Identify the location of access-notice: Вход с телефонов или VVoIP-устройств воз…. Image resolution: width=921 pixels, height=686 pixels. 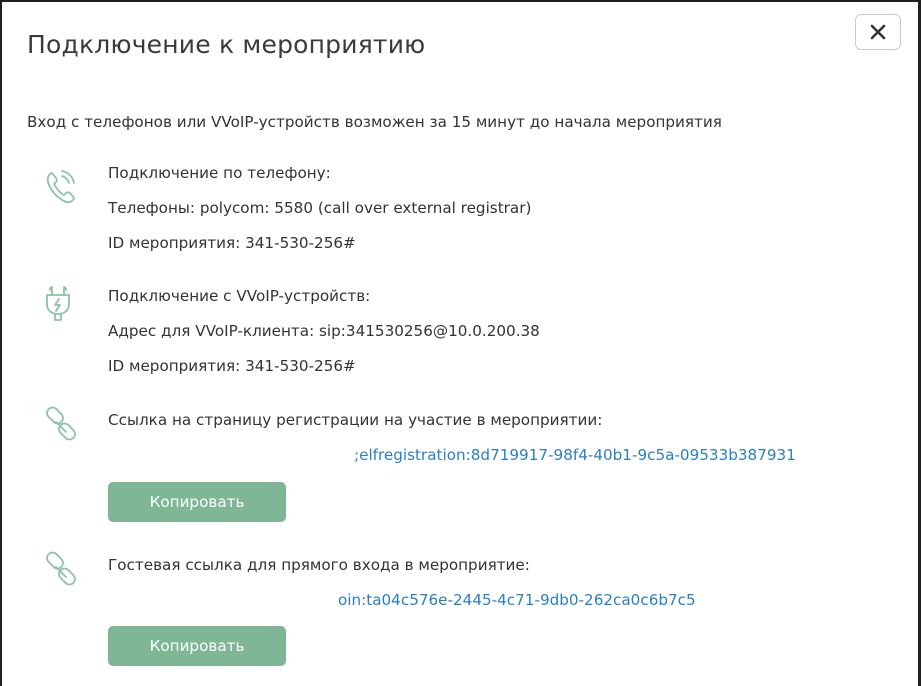
(374, 122).